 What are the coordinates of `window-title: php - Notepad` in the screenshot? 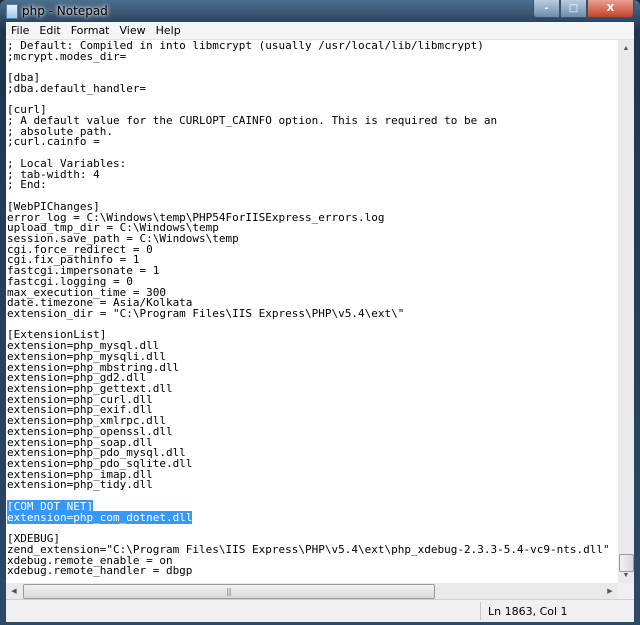 It's located at (65, 11).